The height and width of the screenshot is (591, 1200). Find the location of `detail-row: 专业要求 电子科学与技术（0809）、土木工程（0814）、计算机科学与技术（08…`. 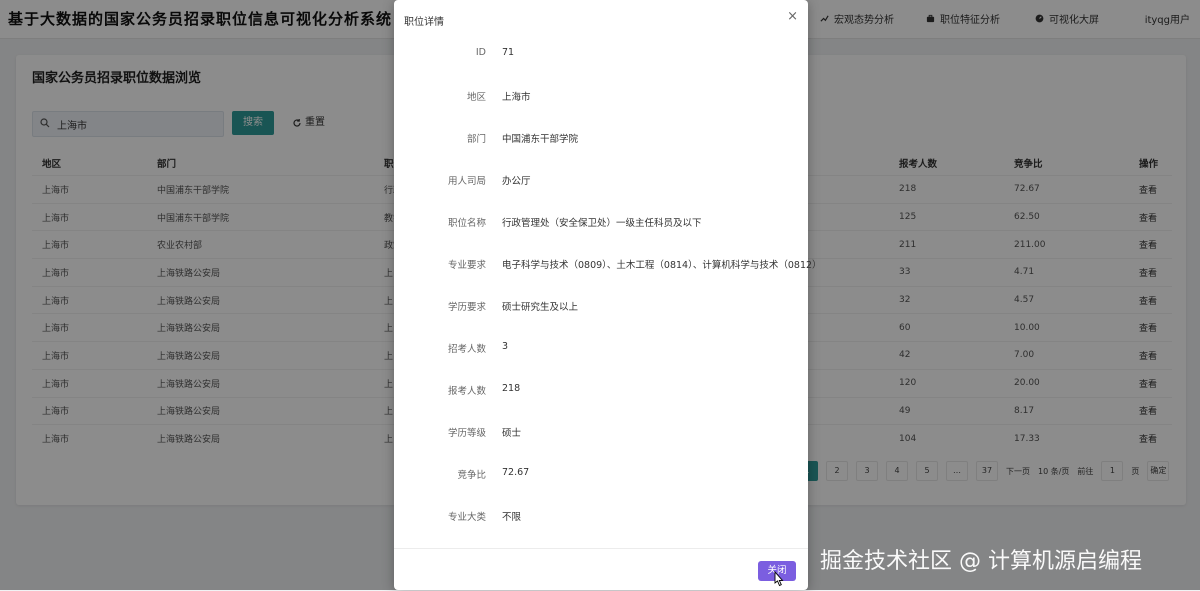

detail-row: 专业要求 电子科学与技术（0809）、土木工程（0814）、计算机科学与技术（08… is located at coordinates (608, 267).